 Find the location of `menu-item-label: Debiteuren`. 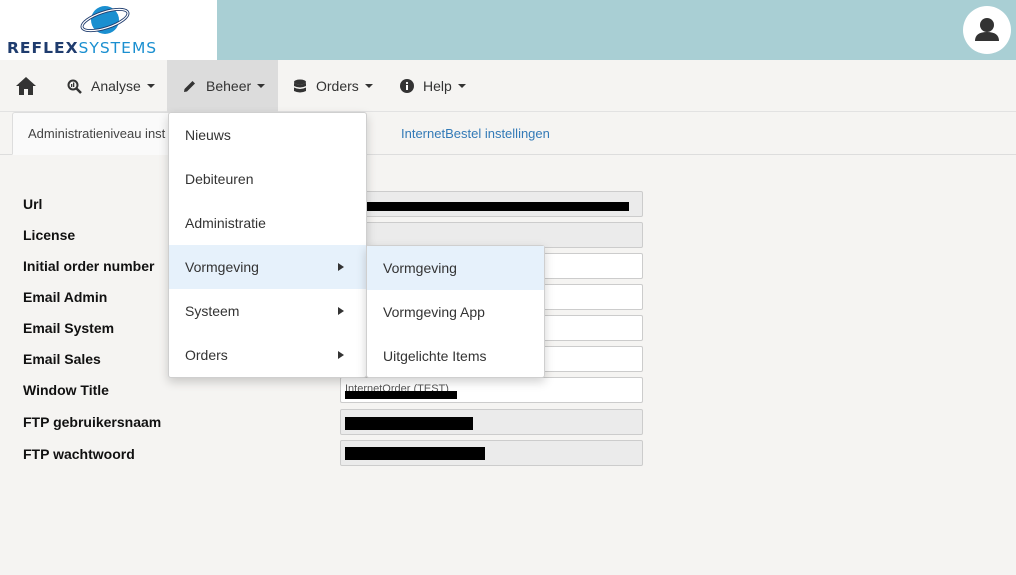

menu-item-label: Debiteuren is located at coordinates (219, 179).